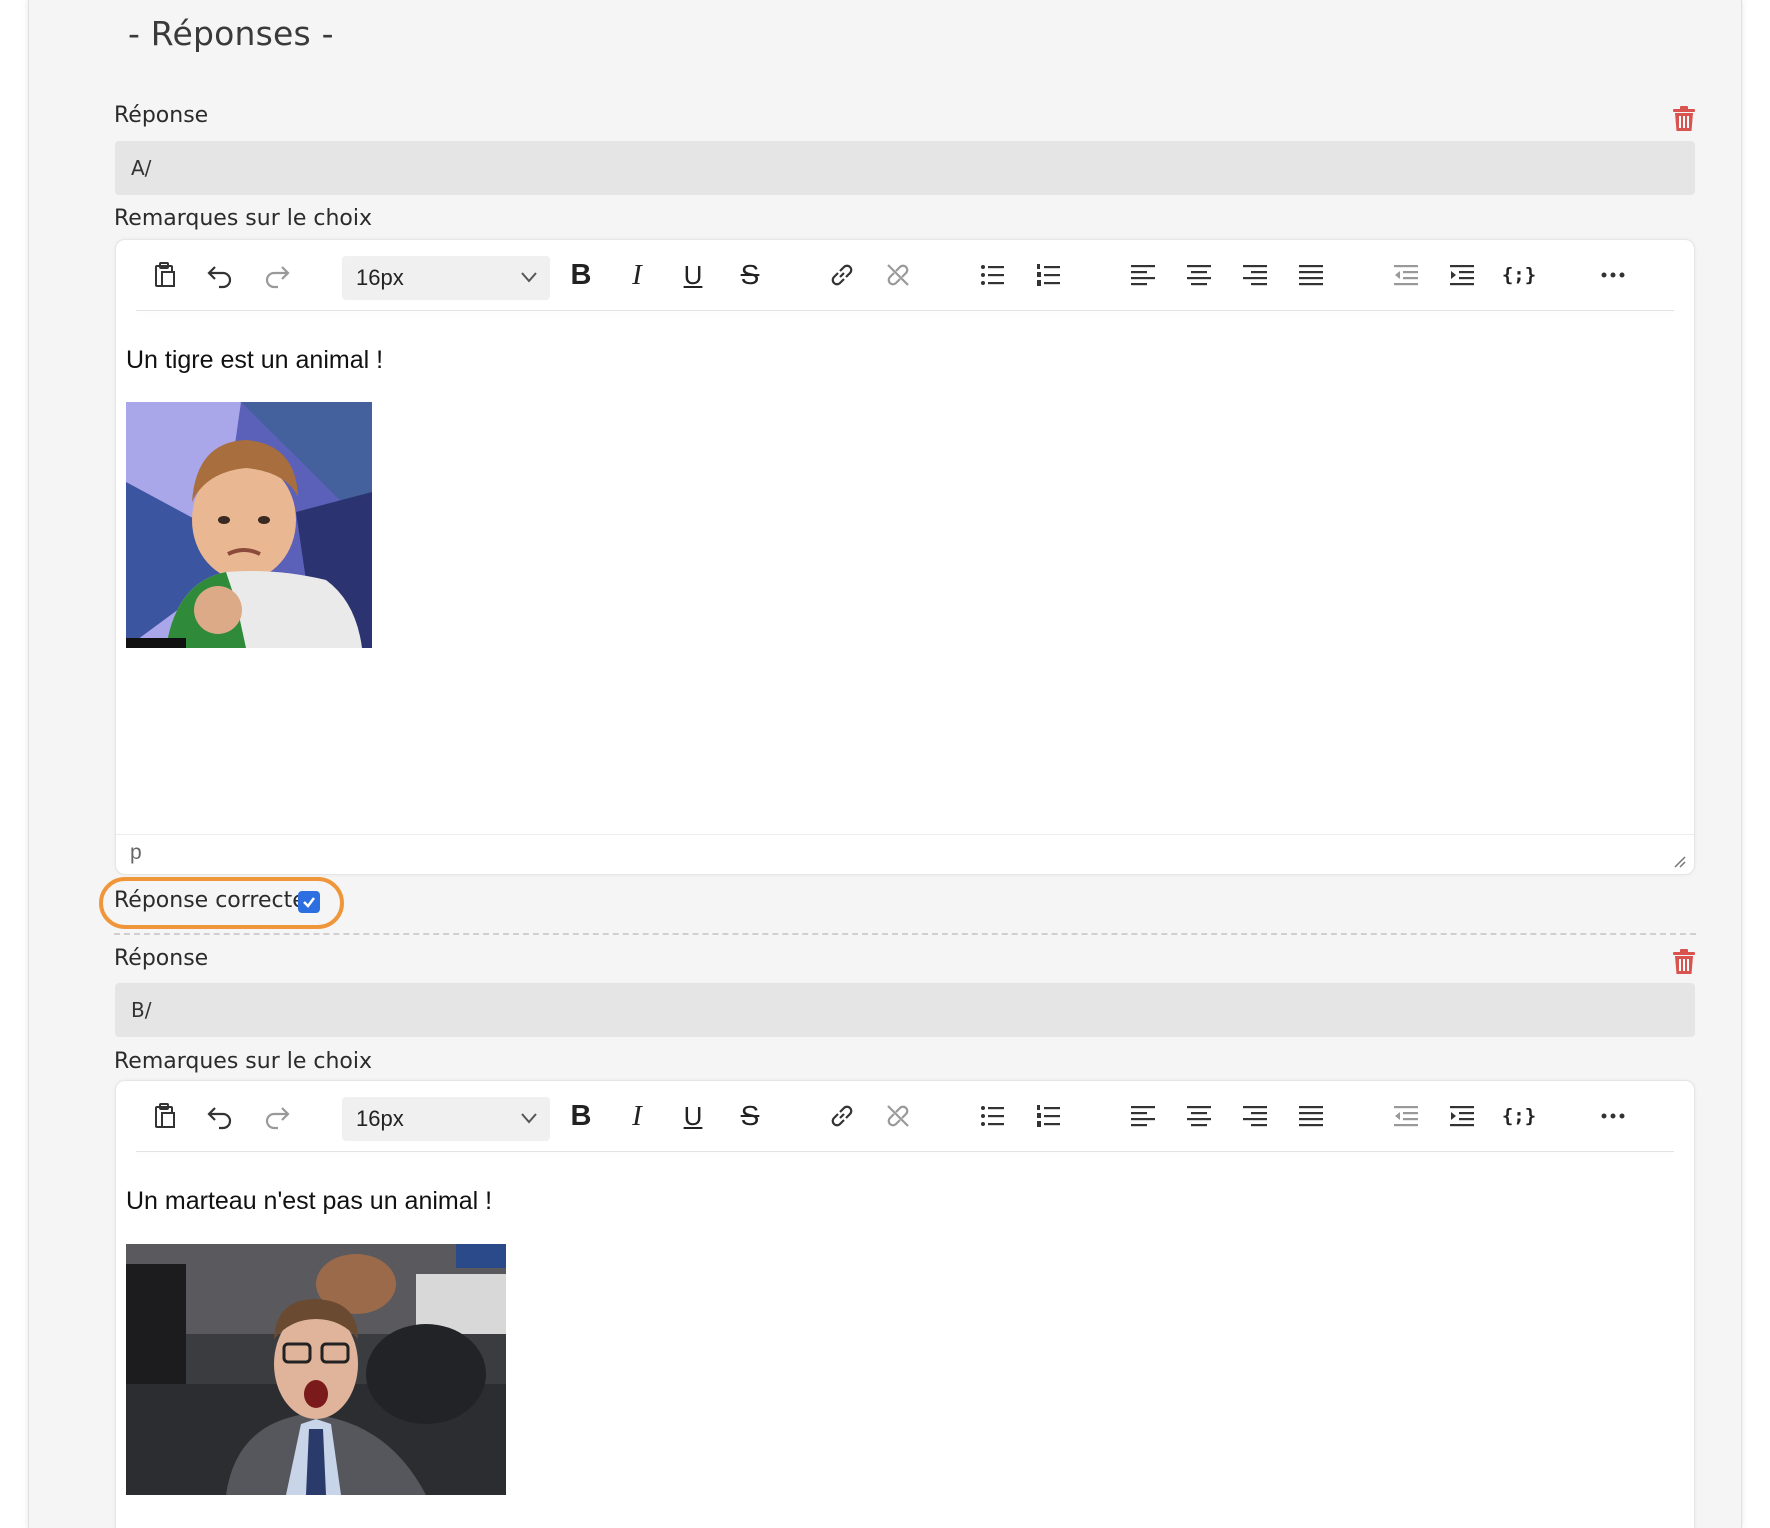  I want to click on editor-content-text: Un tigre est un animal !, so click(254, 360).